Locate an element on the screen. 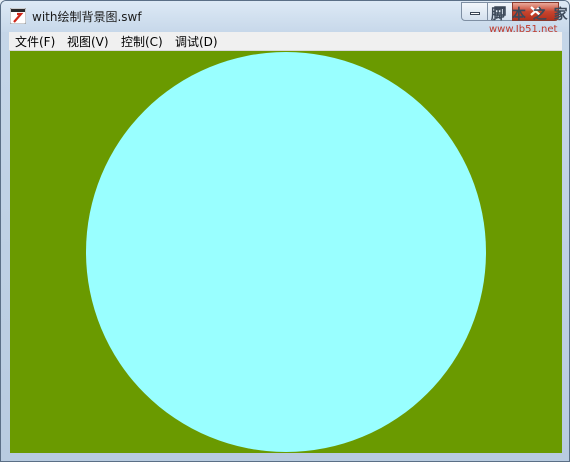 Image resolution: width=570 pixels, height=462 pixels. menu-view: 视图(V) is located at coordinates (88, 41).